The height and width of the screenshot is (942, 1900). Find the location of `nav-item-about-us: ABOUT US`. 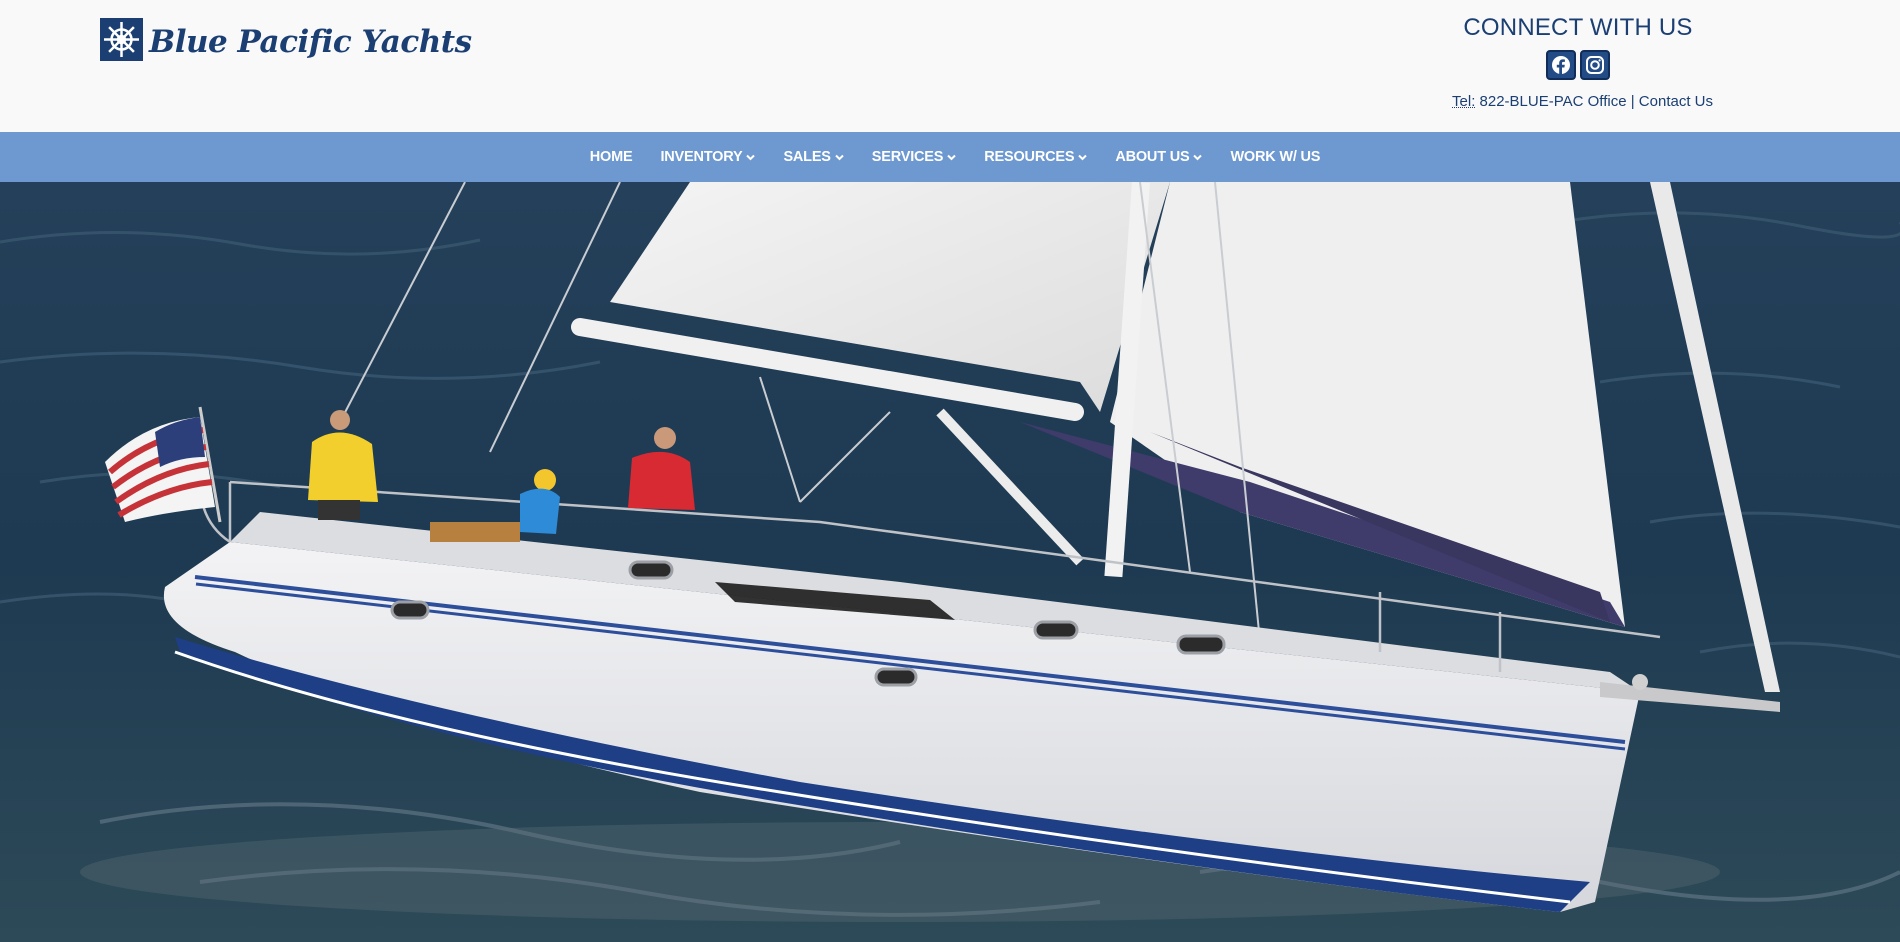

nav-item-about-us: ABOUT US is located at coordinates (1159, 157).